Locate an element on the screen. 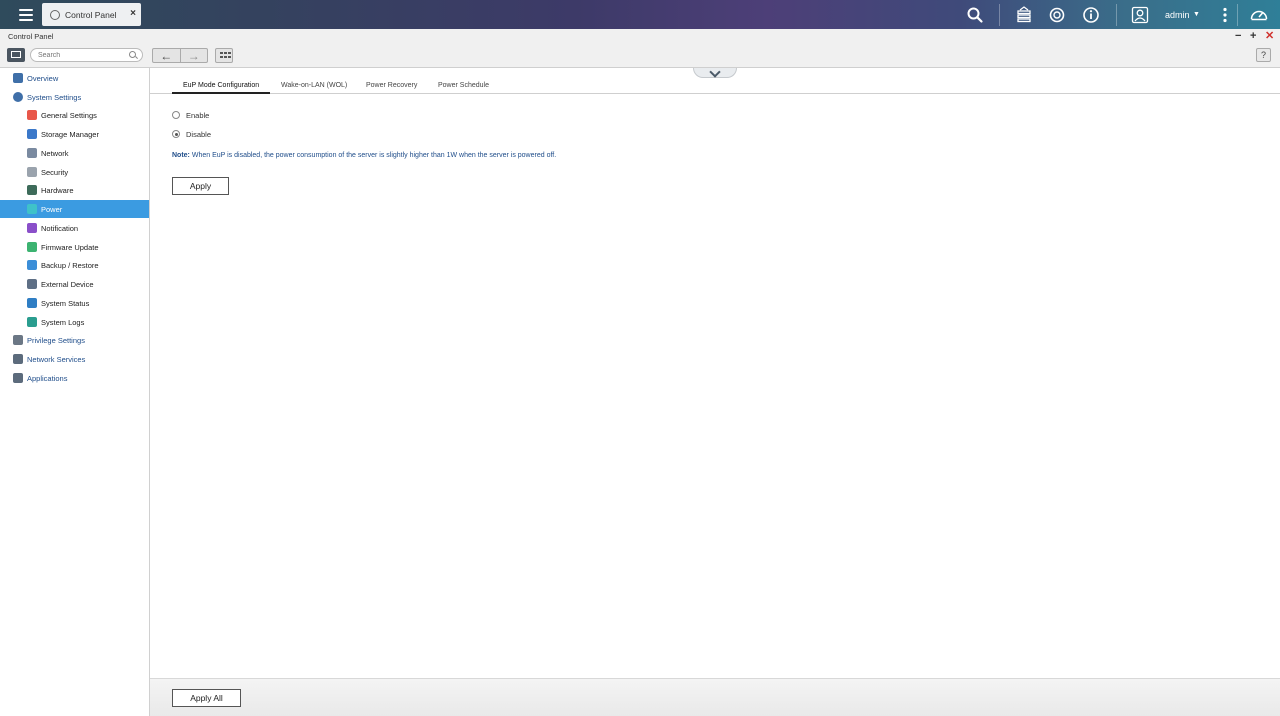  app-tab-label: Control Panel is located at coordinates (91, 14).